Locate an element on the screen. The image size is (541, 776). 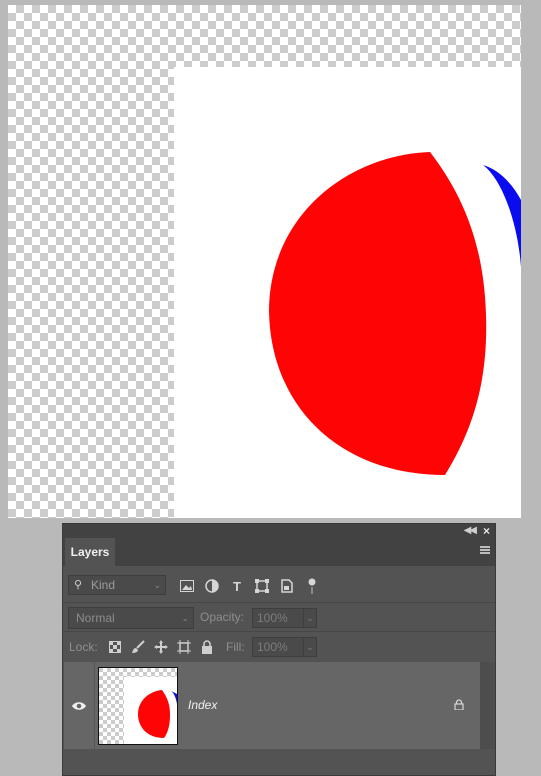
layer-thumbnail is located at coordinates (138, 706).